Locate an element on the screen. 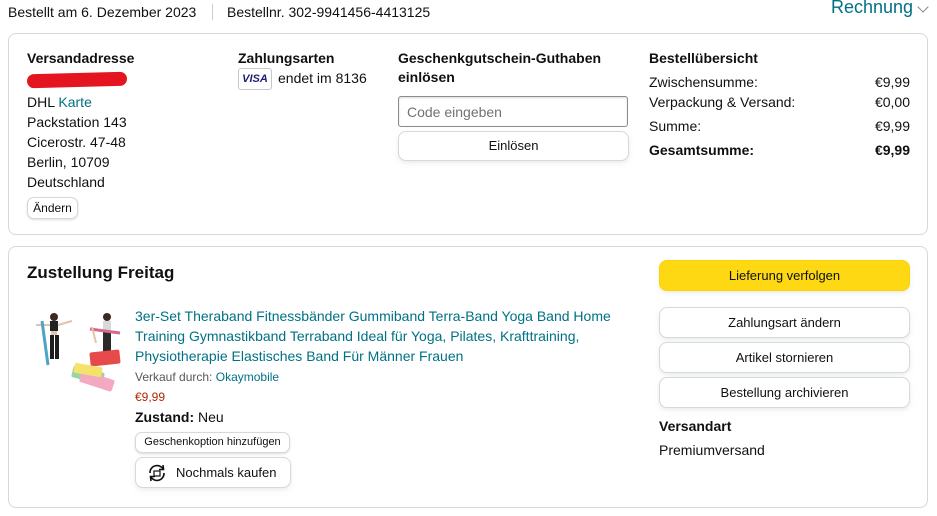  total-label: Gesamtsumme: is located at coordinates (702, 150).